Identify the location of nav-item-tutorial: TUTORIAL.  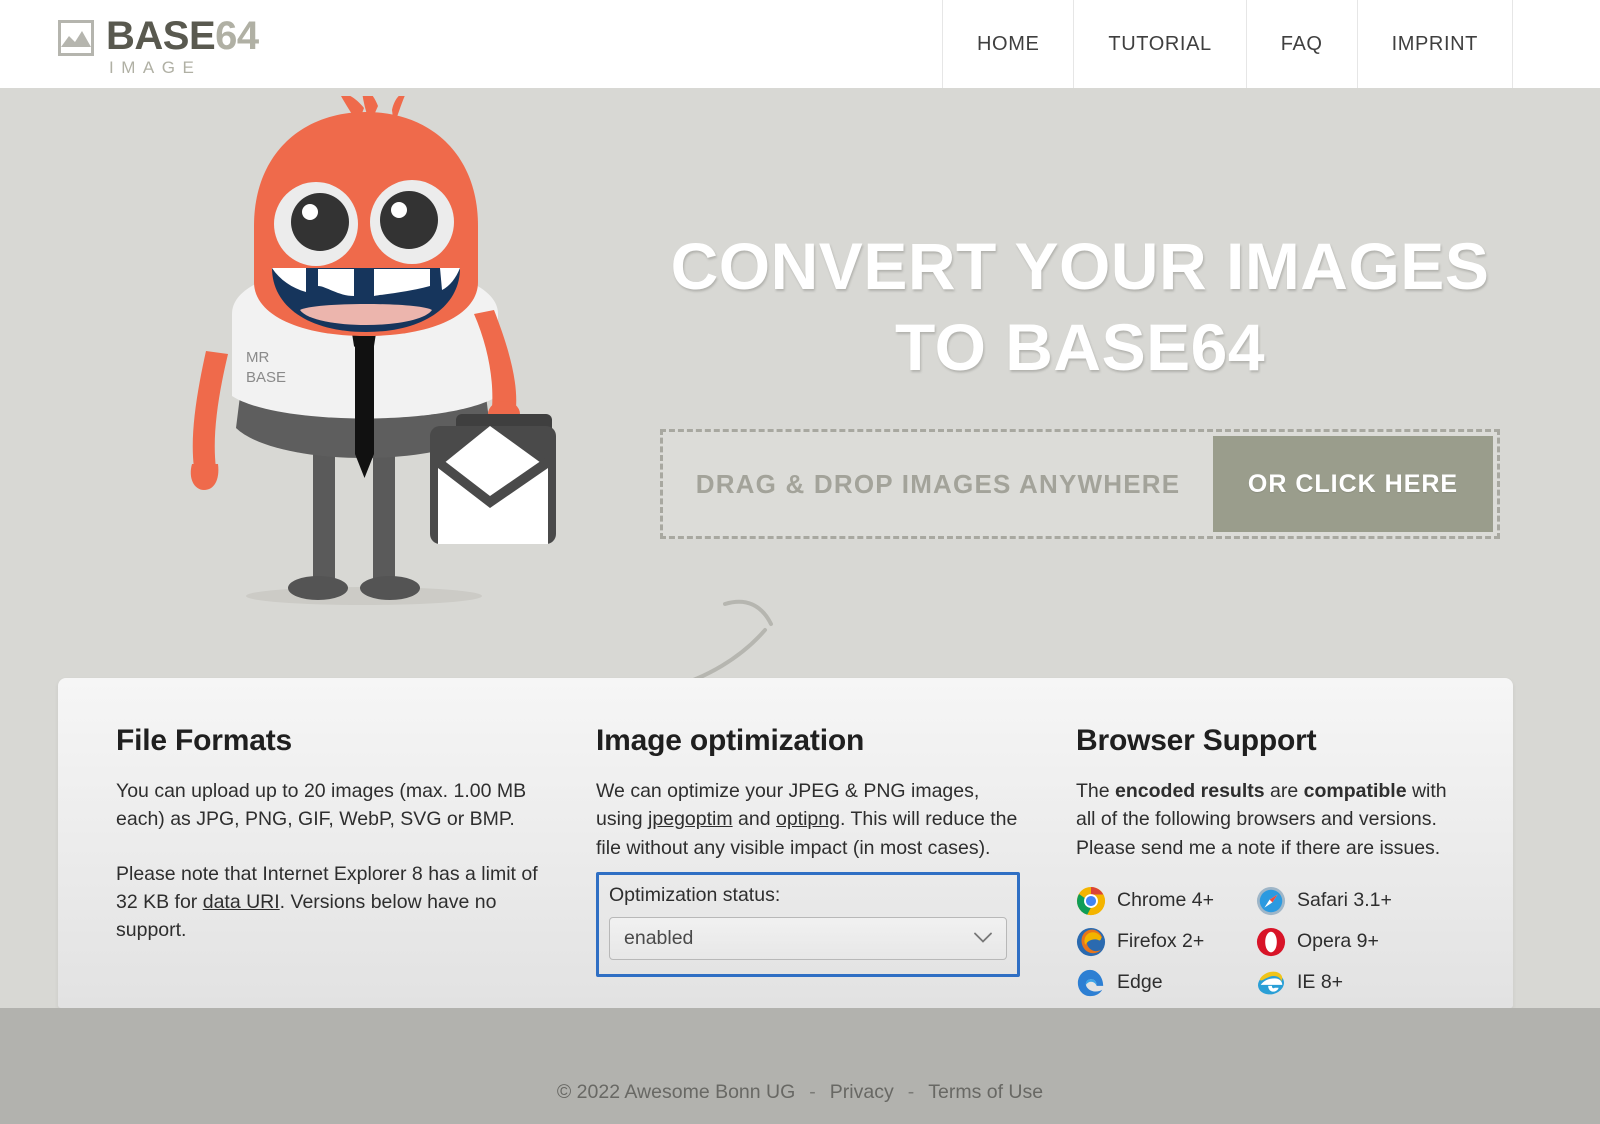
(1159, 44).